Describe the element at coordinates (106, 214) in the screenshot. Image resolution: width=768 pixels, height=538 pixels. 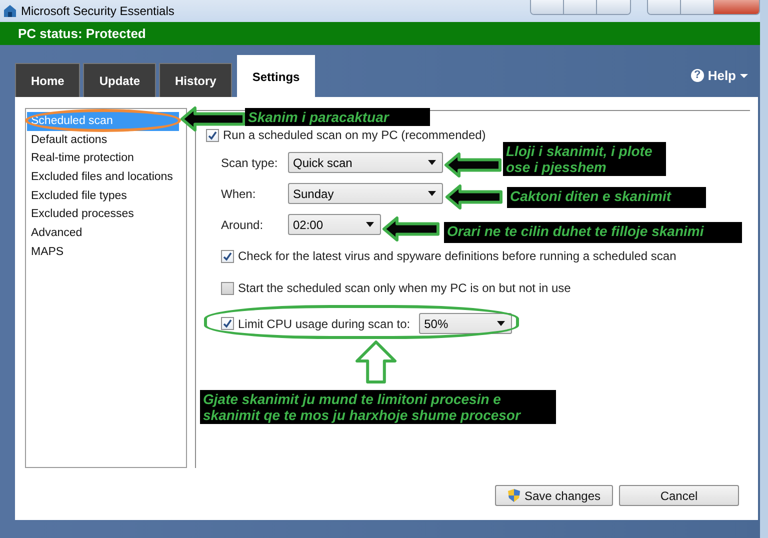
I see `nav-item: Excluded processes` at that location.